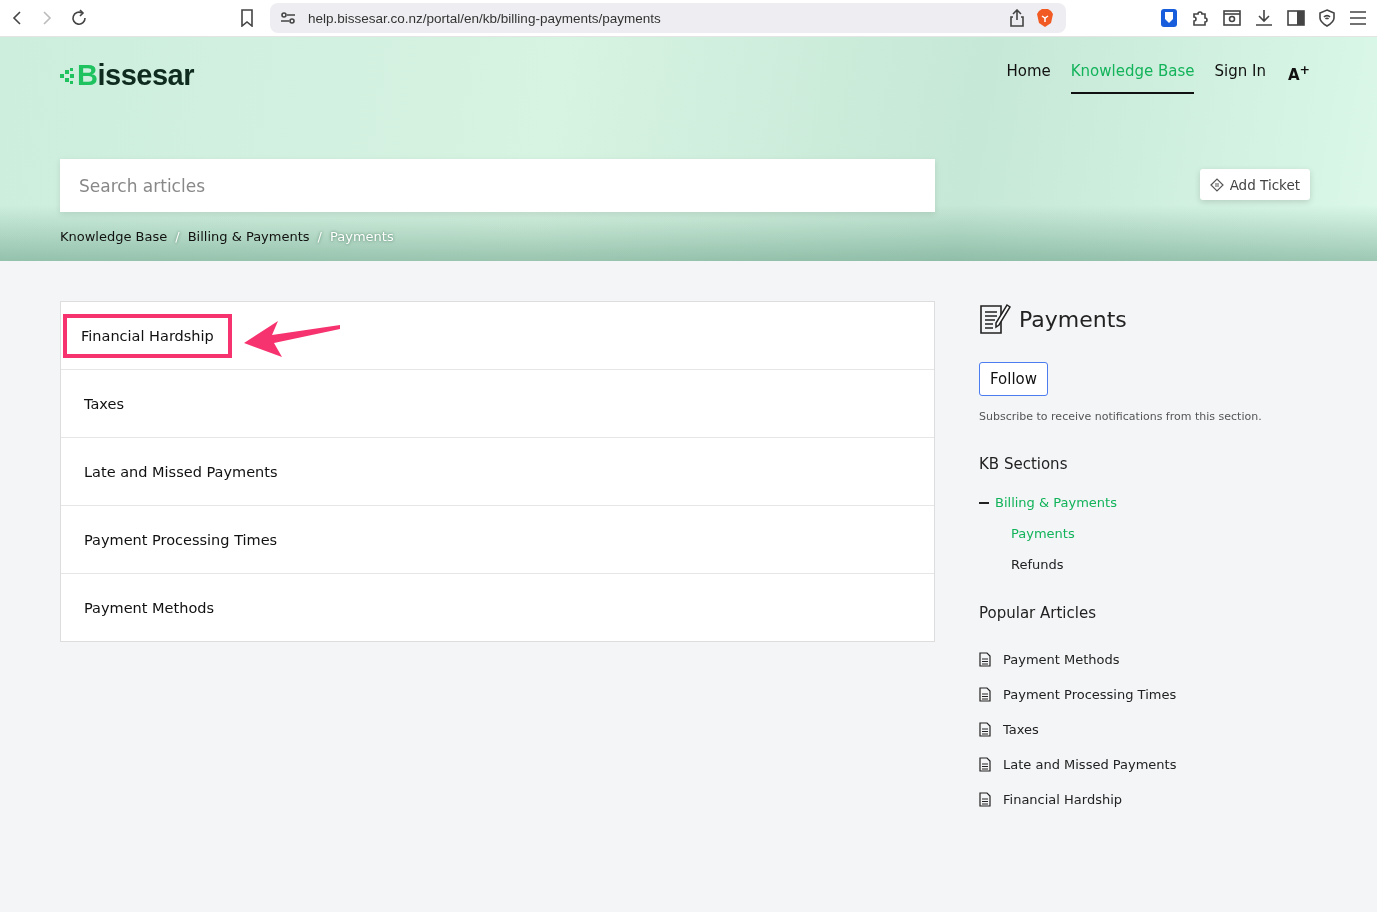  I want to click on bookmark-icon, so click(247, 18).